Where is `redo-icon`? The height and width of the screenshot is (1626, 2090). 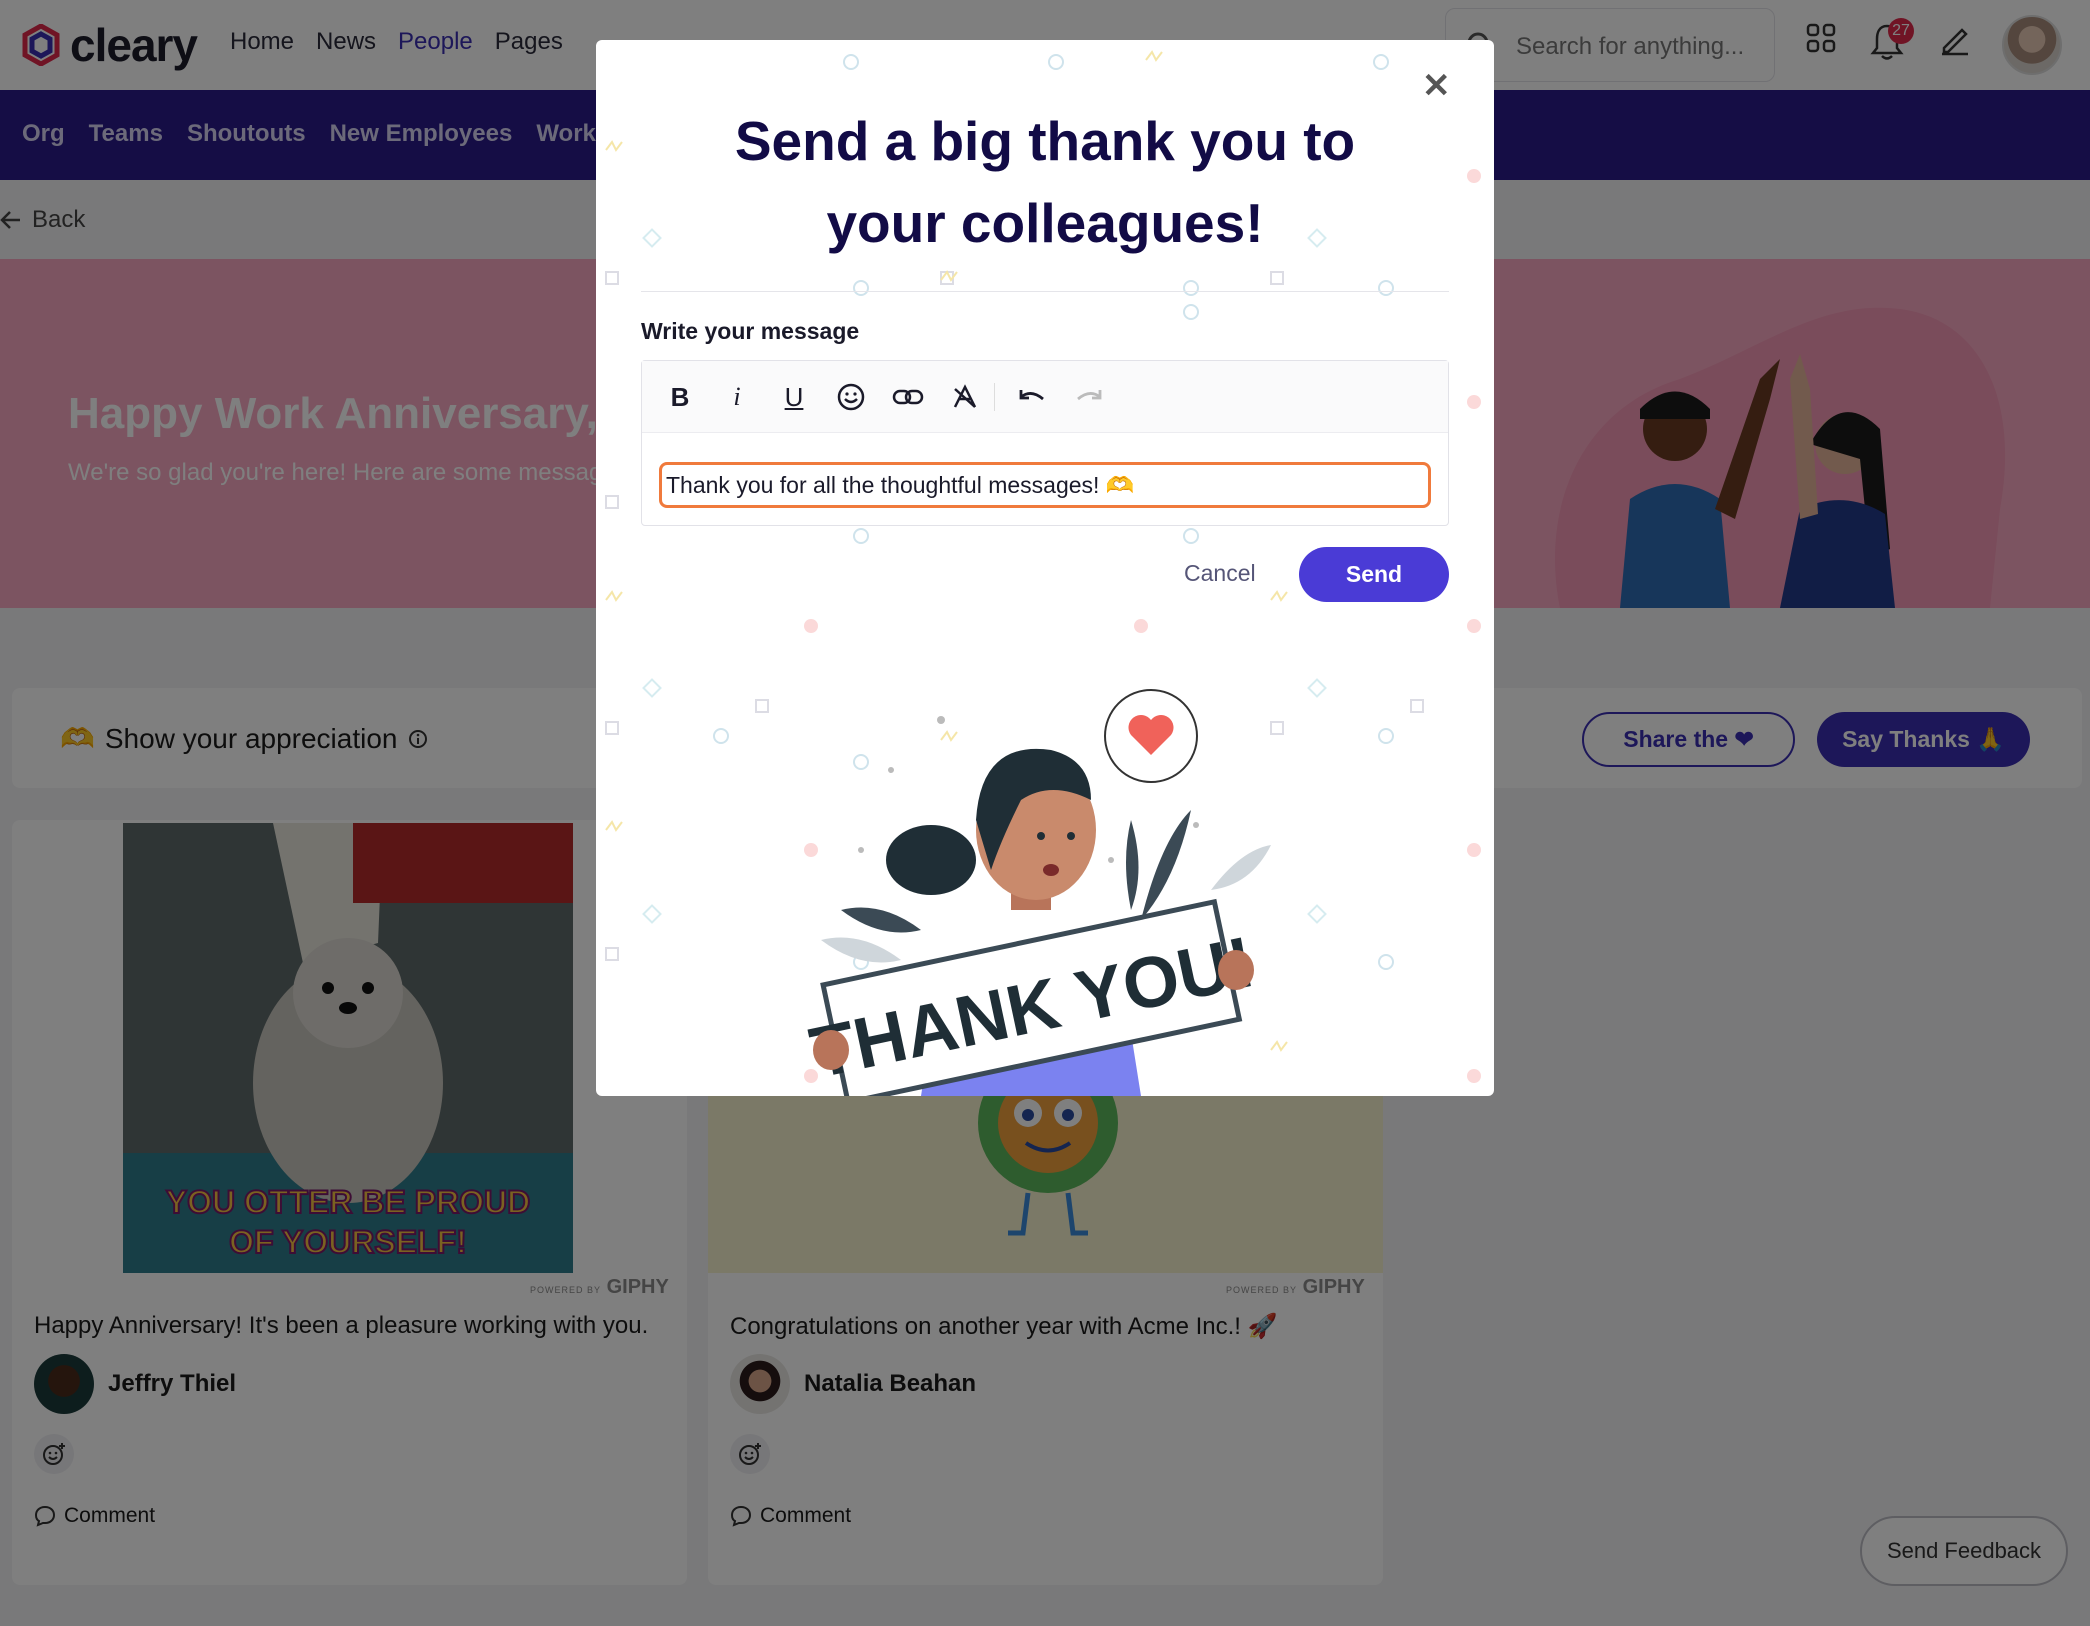
redo-icon is located at coordinates (1089, 397).